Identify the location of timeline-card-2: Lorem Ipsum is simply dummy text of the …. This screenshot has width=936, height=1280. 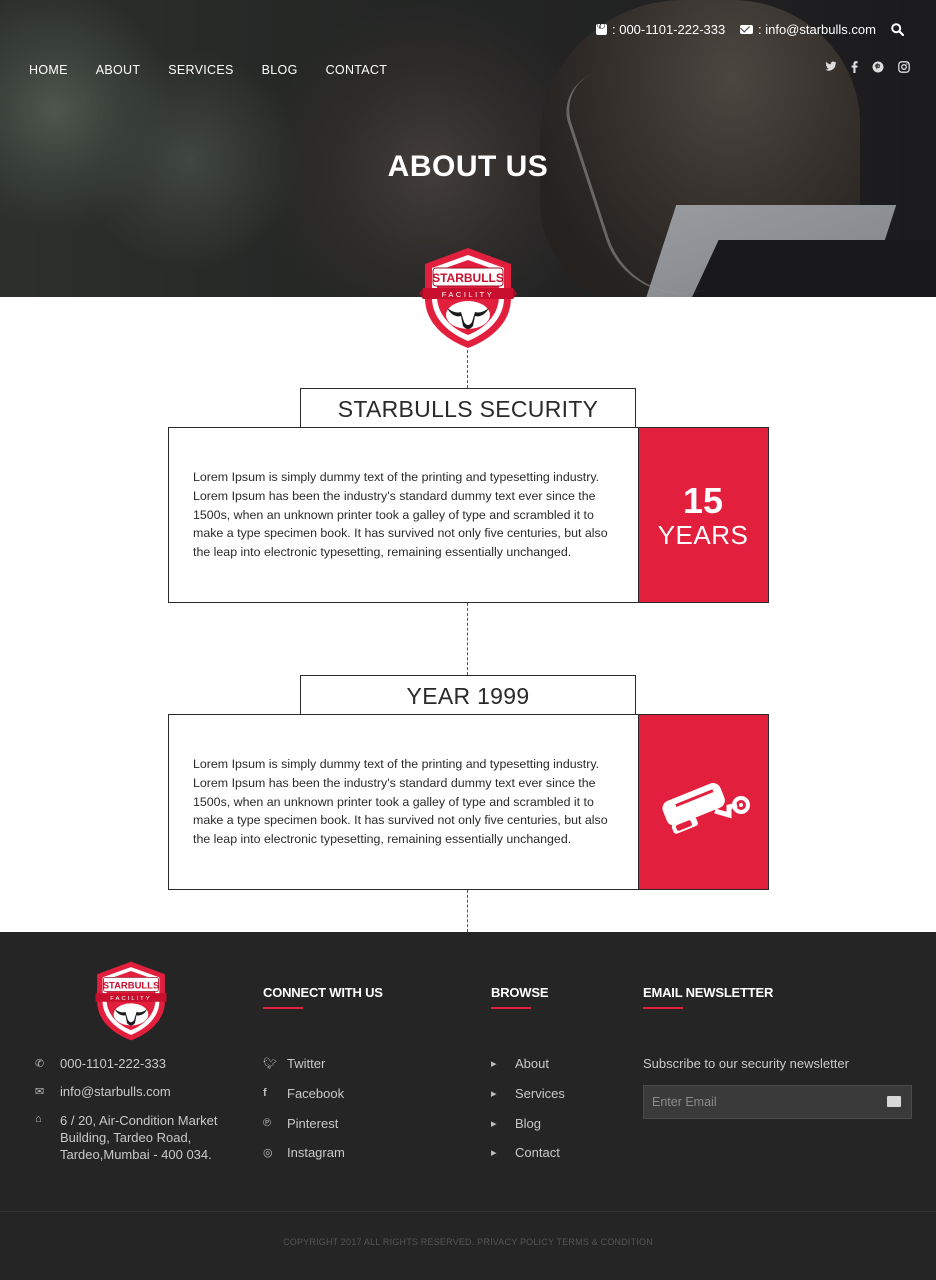
(468, 801).